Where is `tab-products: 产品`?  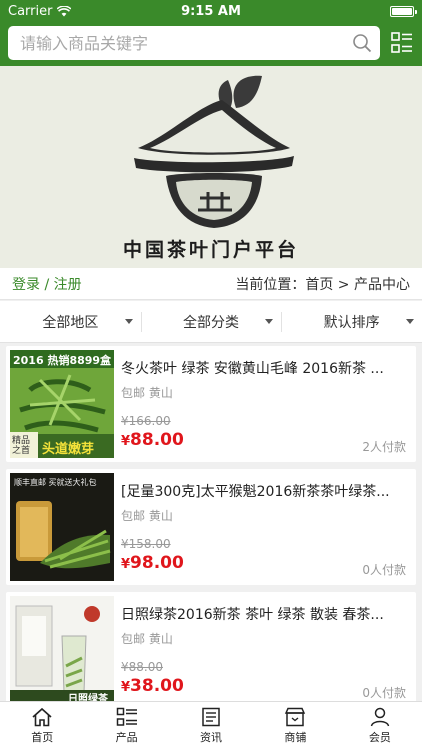 tab-products: 产品 is located at coordinates (126, 726).